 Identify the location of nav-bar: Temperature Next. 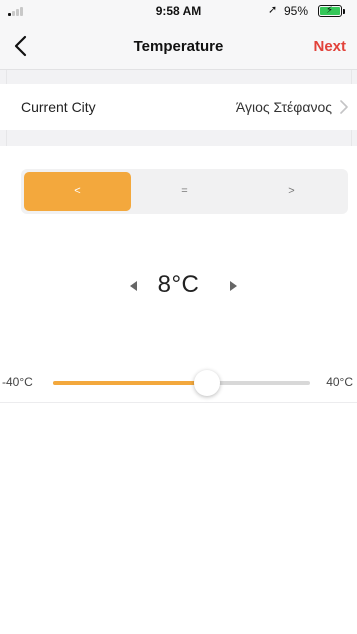
(178, 46).